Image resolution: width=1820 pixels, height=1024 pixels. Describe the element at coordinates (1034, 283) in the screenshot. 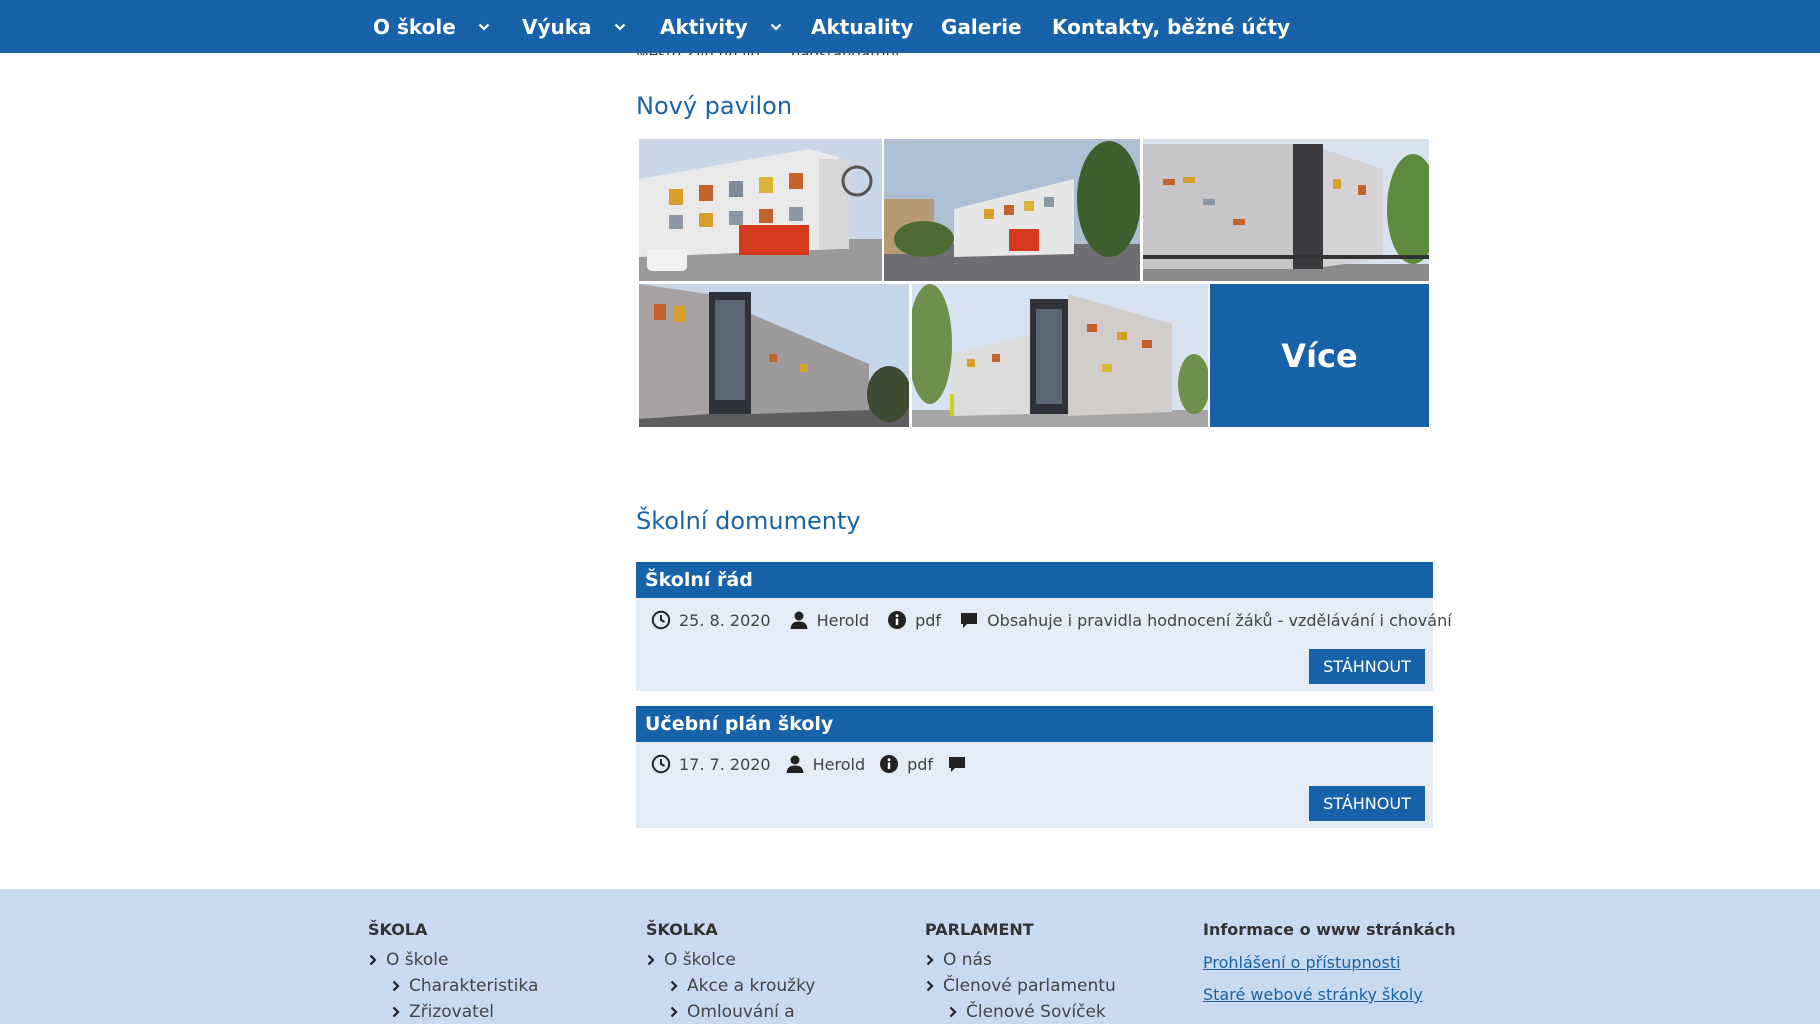

I see `photo-gallery: Více` at that location.